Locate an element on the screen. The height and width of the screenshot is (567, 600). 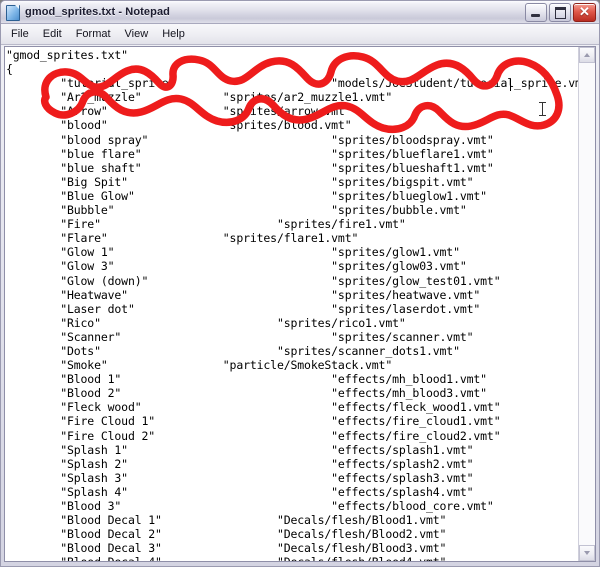
scrollbar-track is located at coordinates (587, 304).